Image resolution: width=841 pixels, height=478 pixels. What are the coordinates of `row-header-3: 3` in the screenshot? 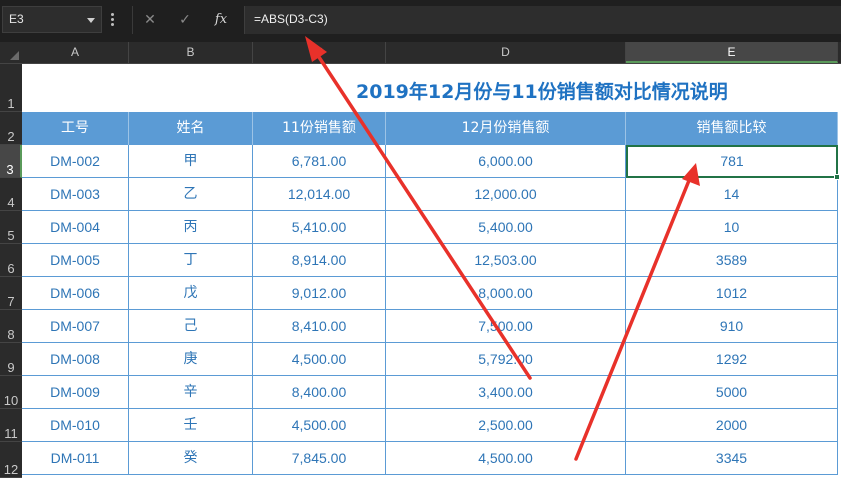 It's located at (11, 161).